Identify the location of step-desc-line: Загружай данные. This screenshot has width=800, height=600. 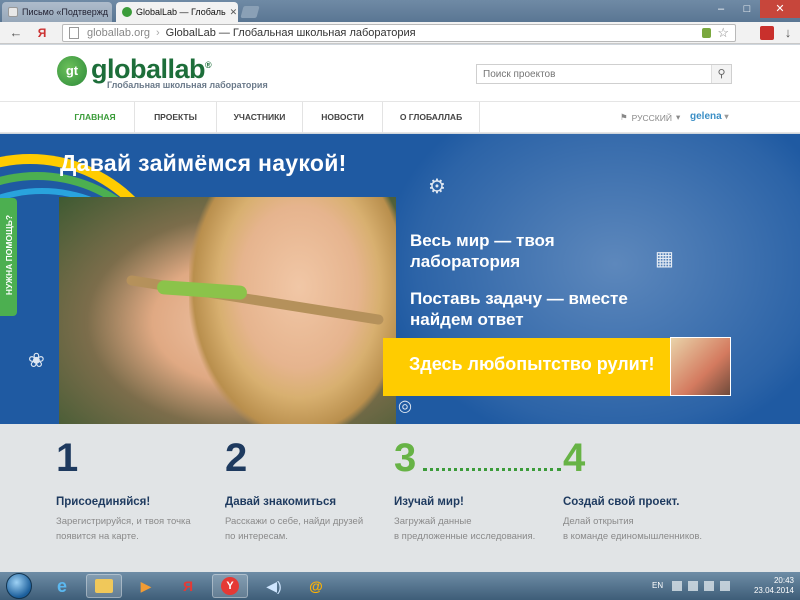
(433, 521).